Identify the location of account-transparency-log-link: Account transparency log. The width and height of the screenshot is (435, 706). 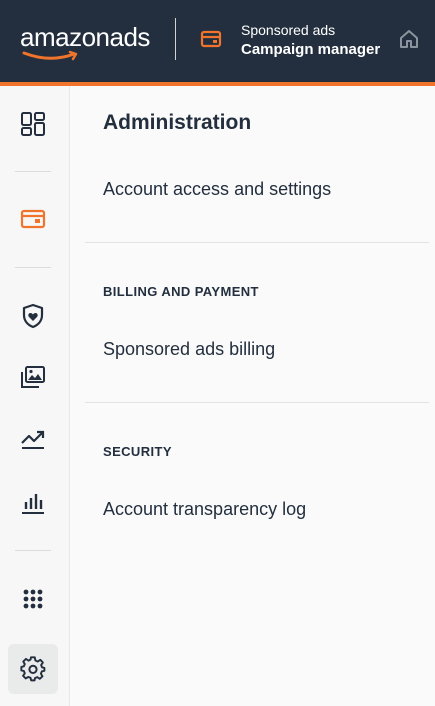
(204, 509).